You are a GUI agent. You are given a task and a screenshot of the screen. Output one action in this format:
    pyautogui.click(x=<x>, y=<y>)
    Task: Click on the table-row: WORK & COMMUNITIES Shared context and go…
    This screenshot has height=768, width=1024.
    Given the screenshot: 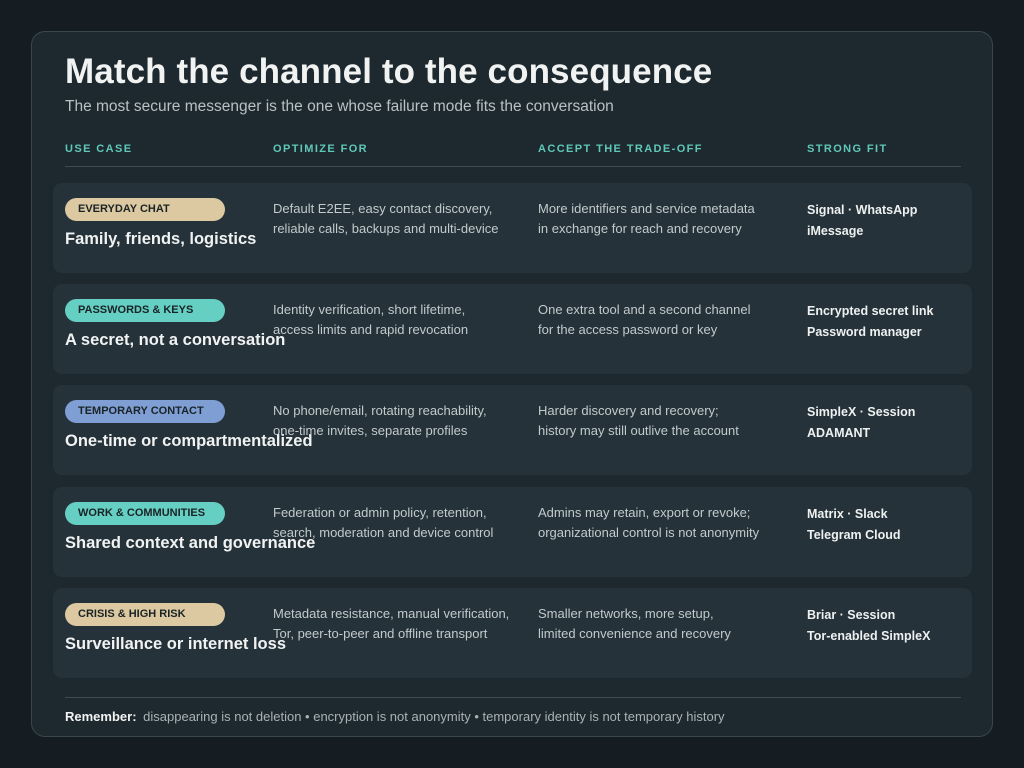 What is the action you would take?
    pyautogui.click(x=512, y=532)
    